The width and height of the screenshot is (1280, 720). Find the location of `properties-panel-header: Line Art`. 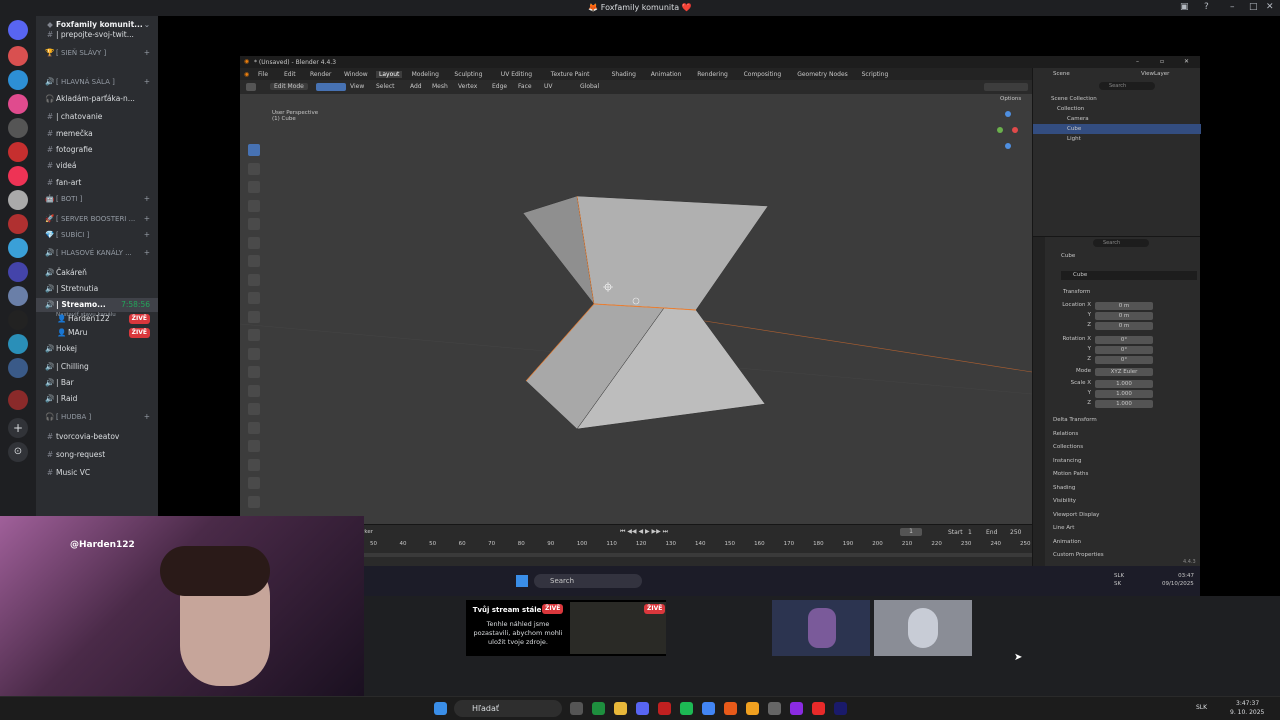

properties-panel-header: Line Art is located at coordinates (1063, 528).